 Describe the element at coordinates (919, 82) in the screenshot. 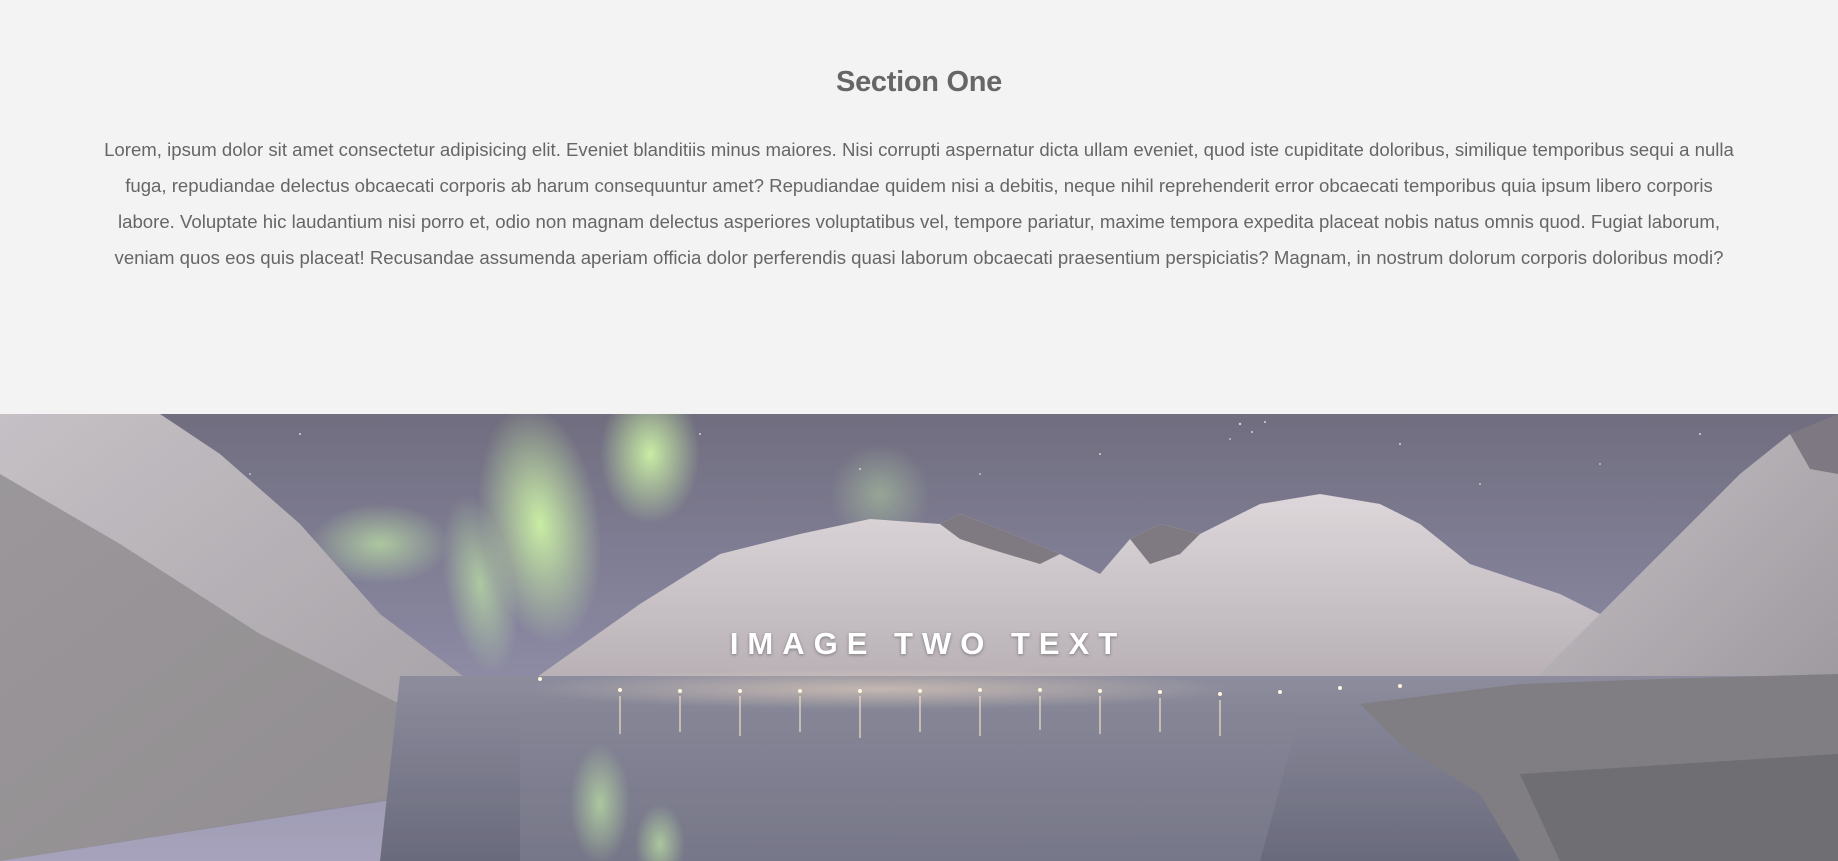

I see `section-title: Section One` at that location.